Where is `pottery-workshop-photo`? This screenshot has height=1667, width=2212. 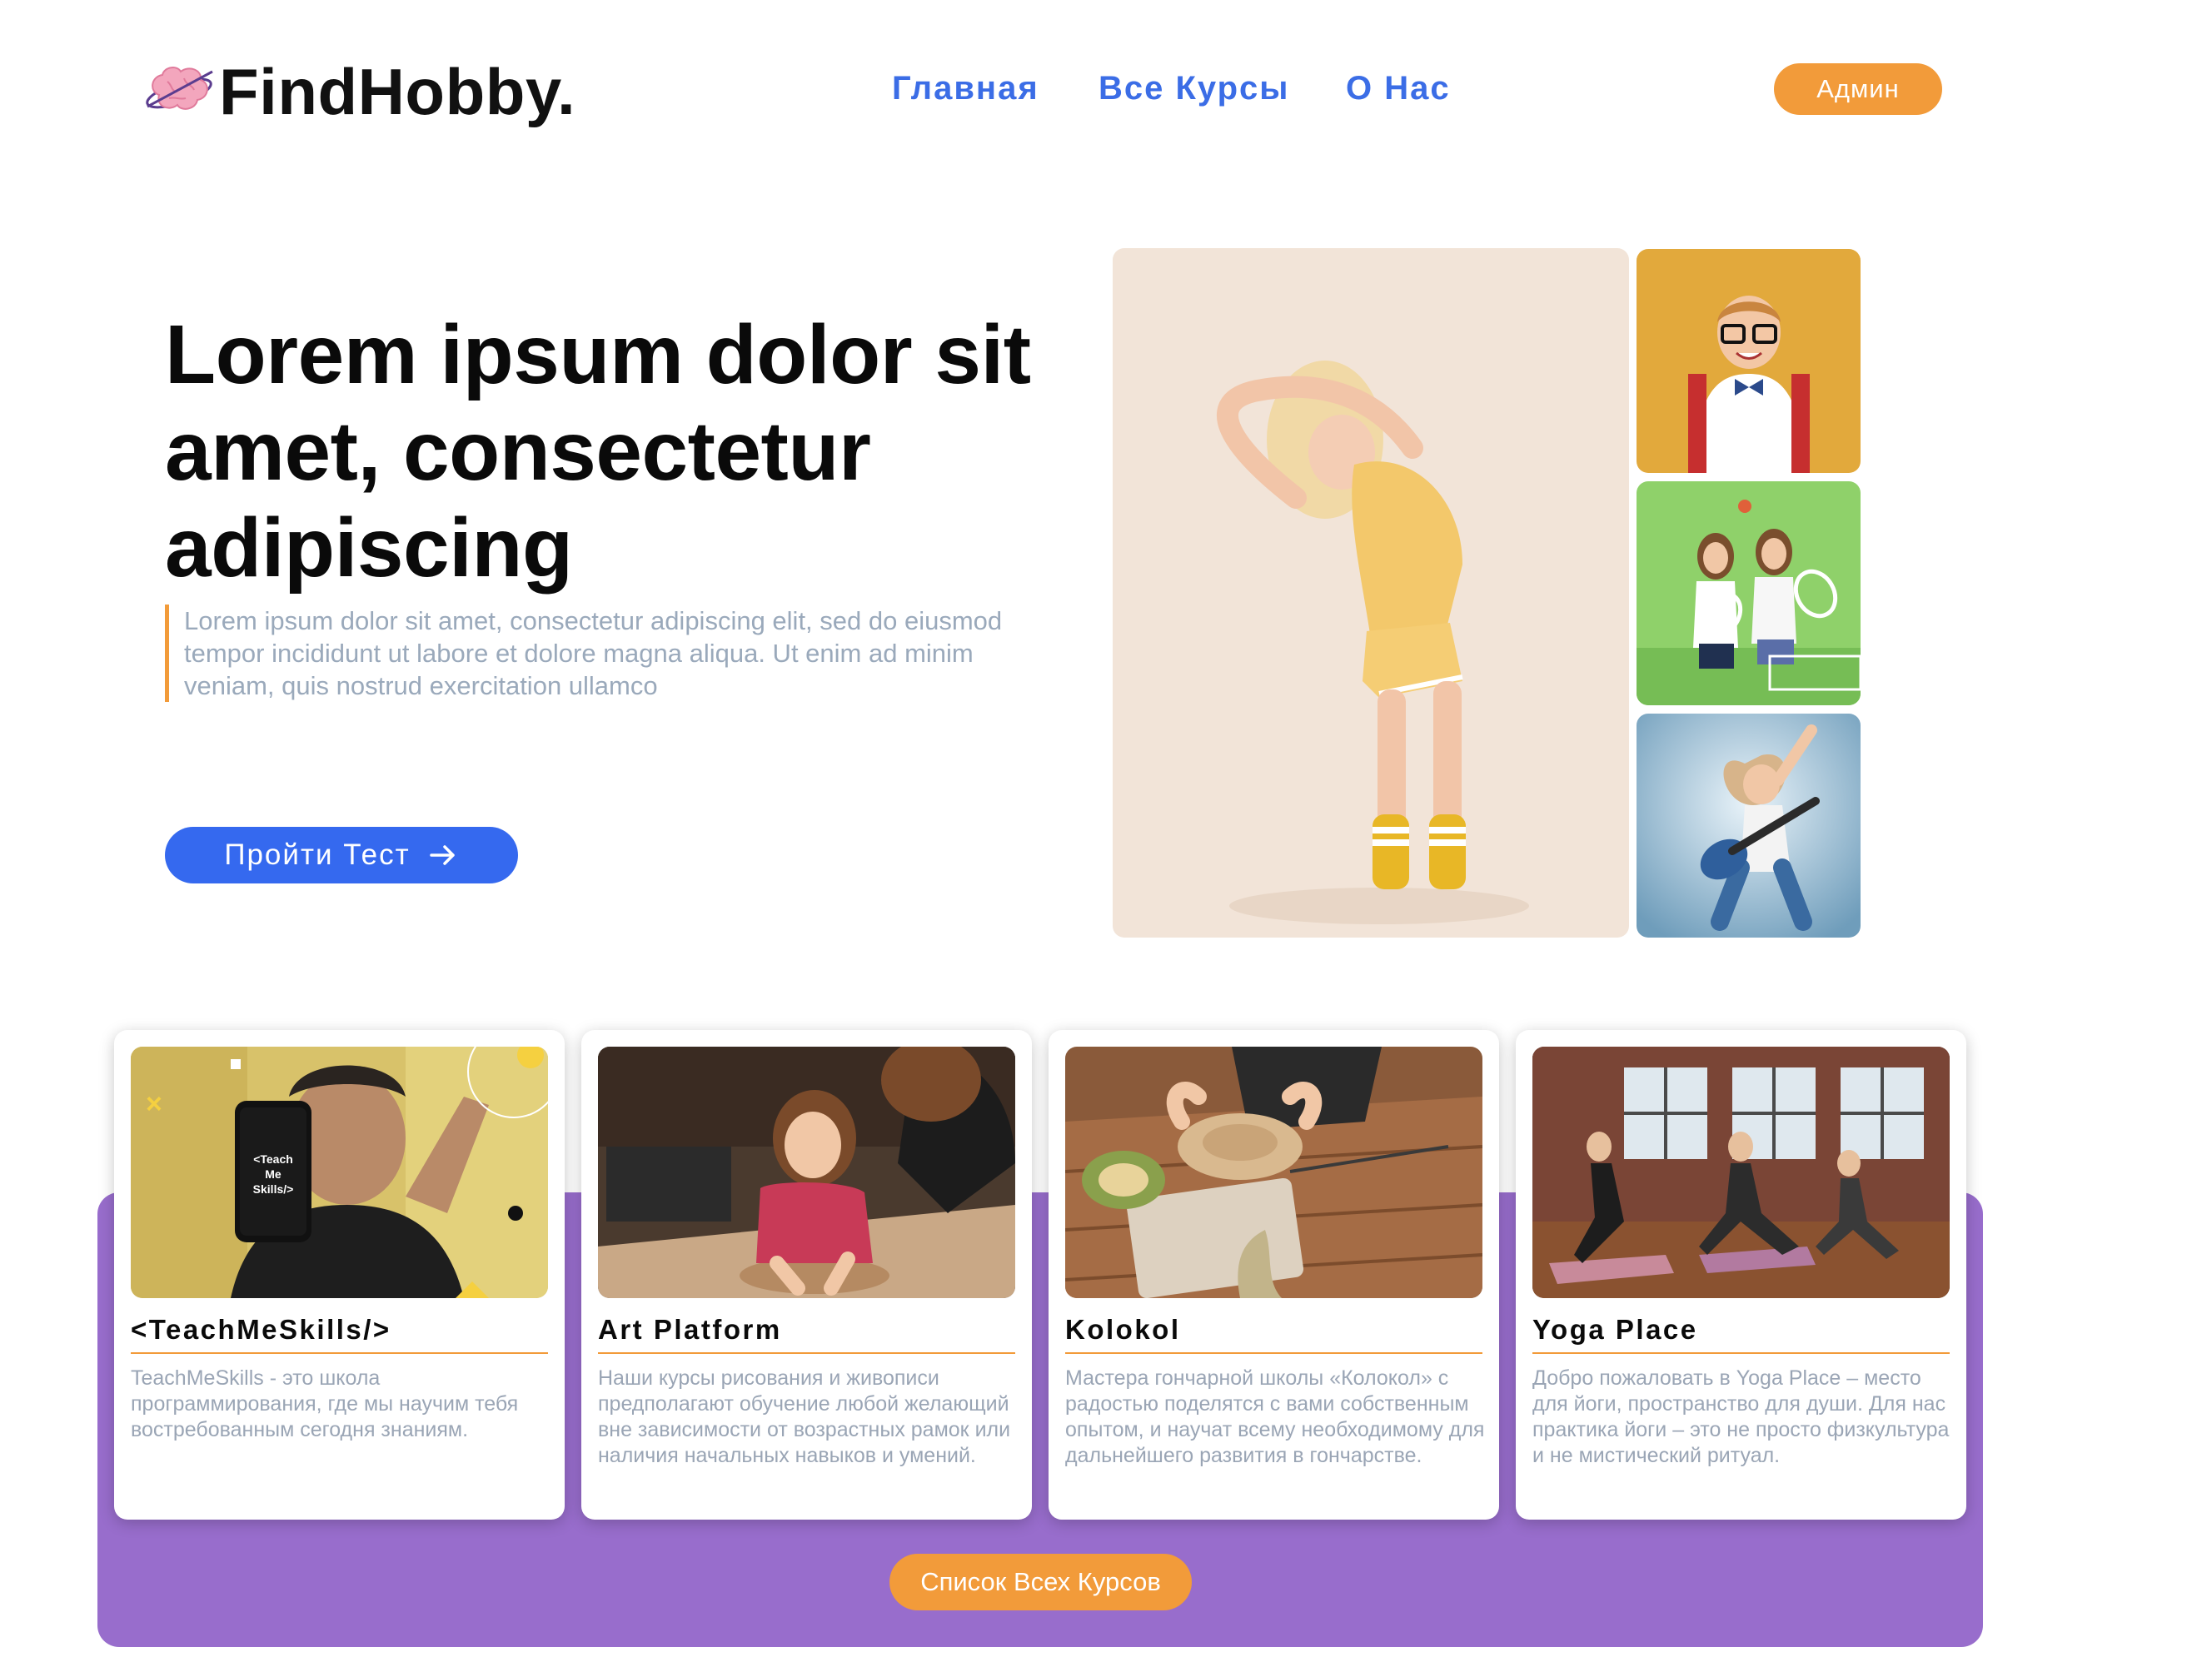 pottery-workshop-photo is located at coordinates (1273, 1172).